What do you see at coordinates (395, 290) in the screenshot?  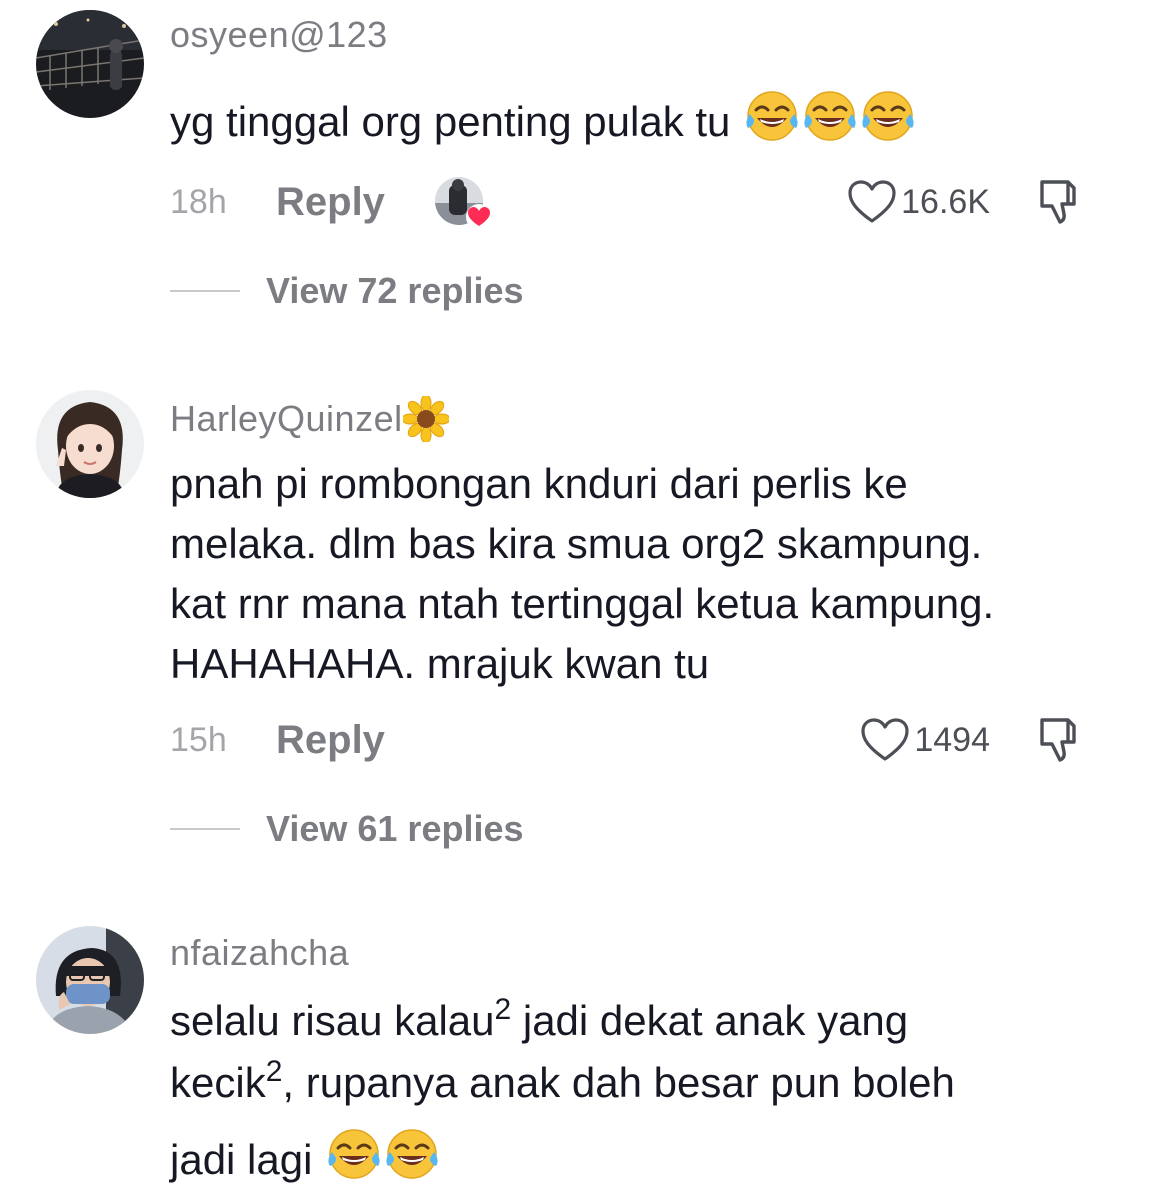 I see `view-replies-label: View 72 replies` at bounding box center [395, 290].